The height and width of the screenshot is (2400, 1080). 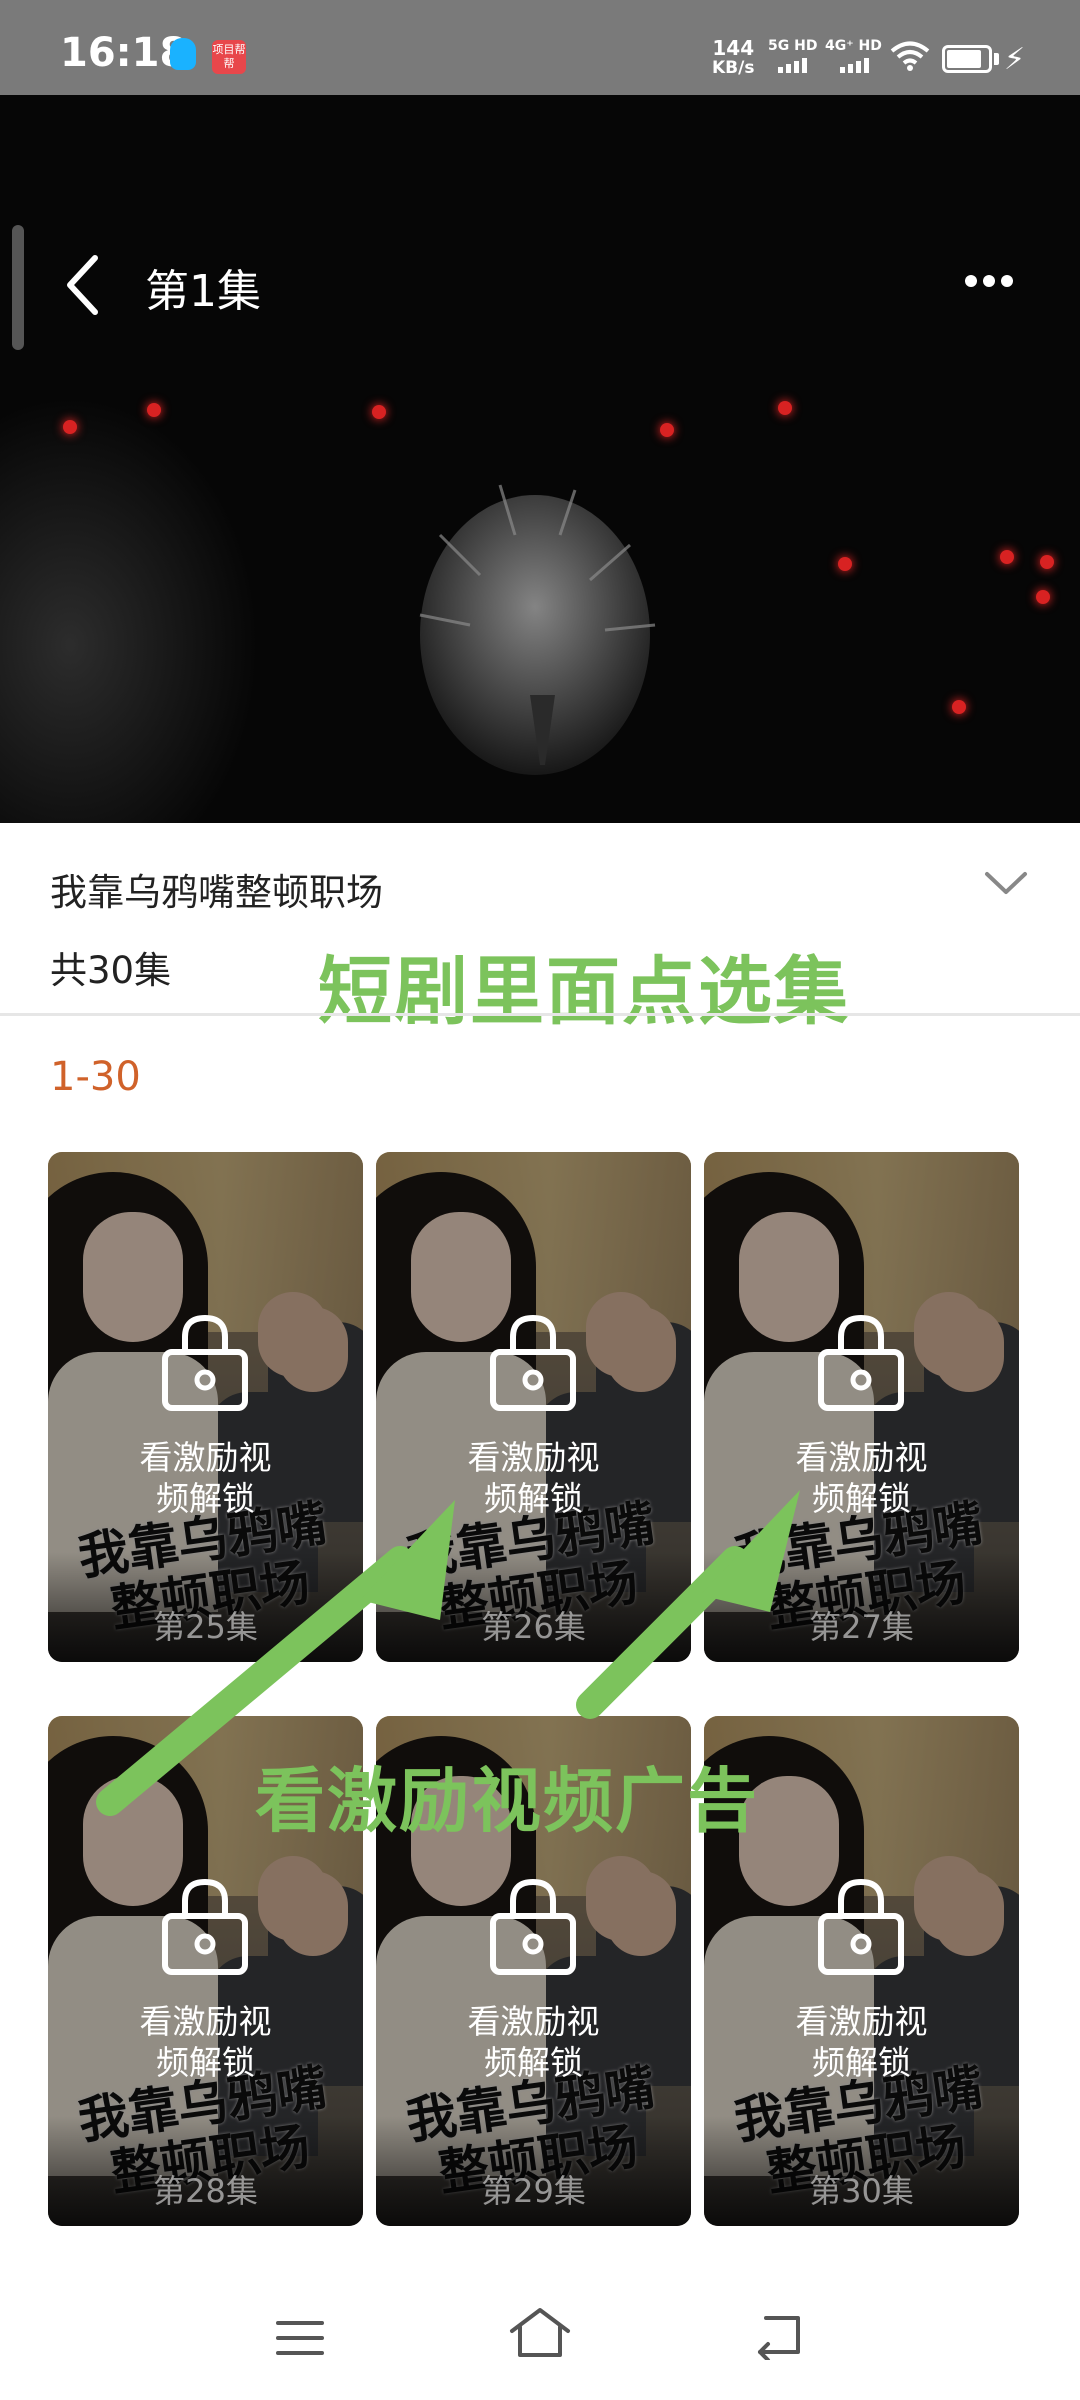 I want to click on annotation-watch-ad: 看激励视频广告, so click(x=507, y=1801).